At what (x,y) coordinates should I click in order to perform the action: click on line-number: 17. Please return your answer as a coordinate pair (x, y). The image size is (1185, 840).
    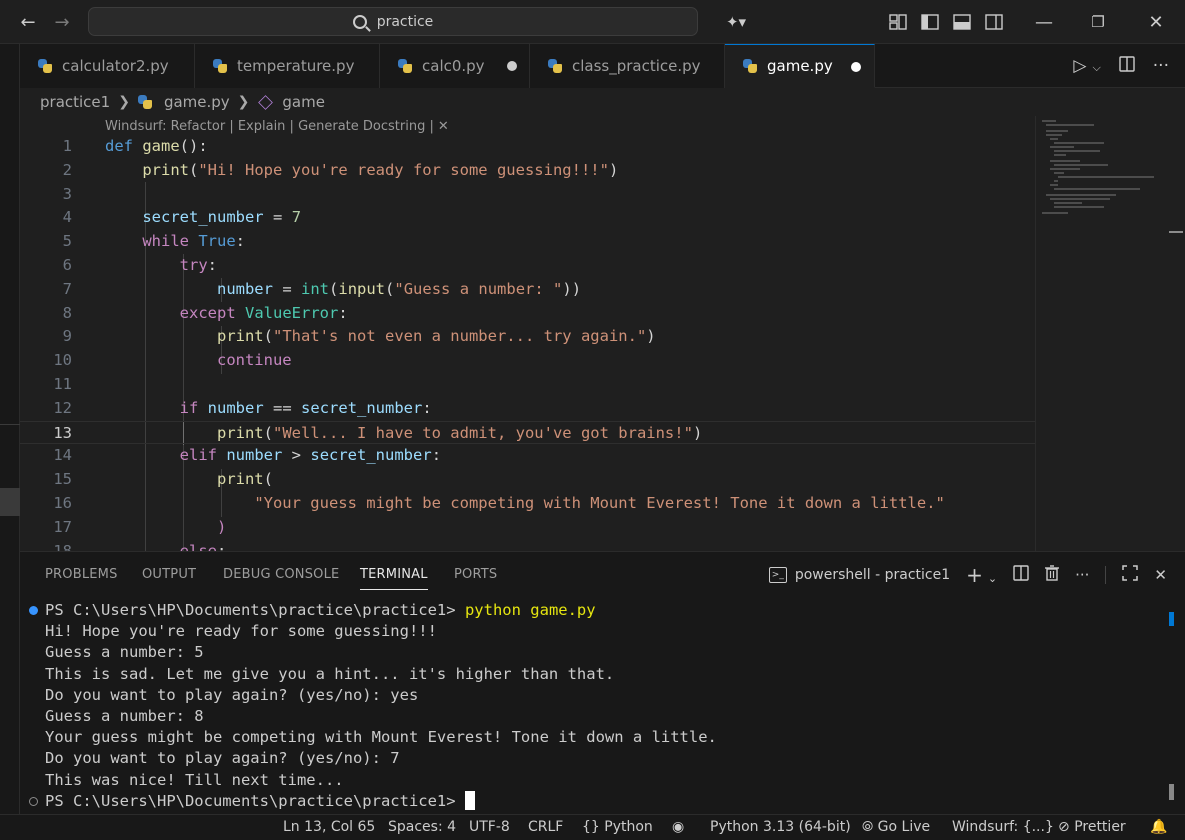
    Looking at the image, I should click on (62, 526).